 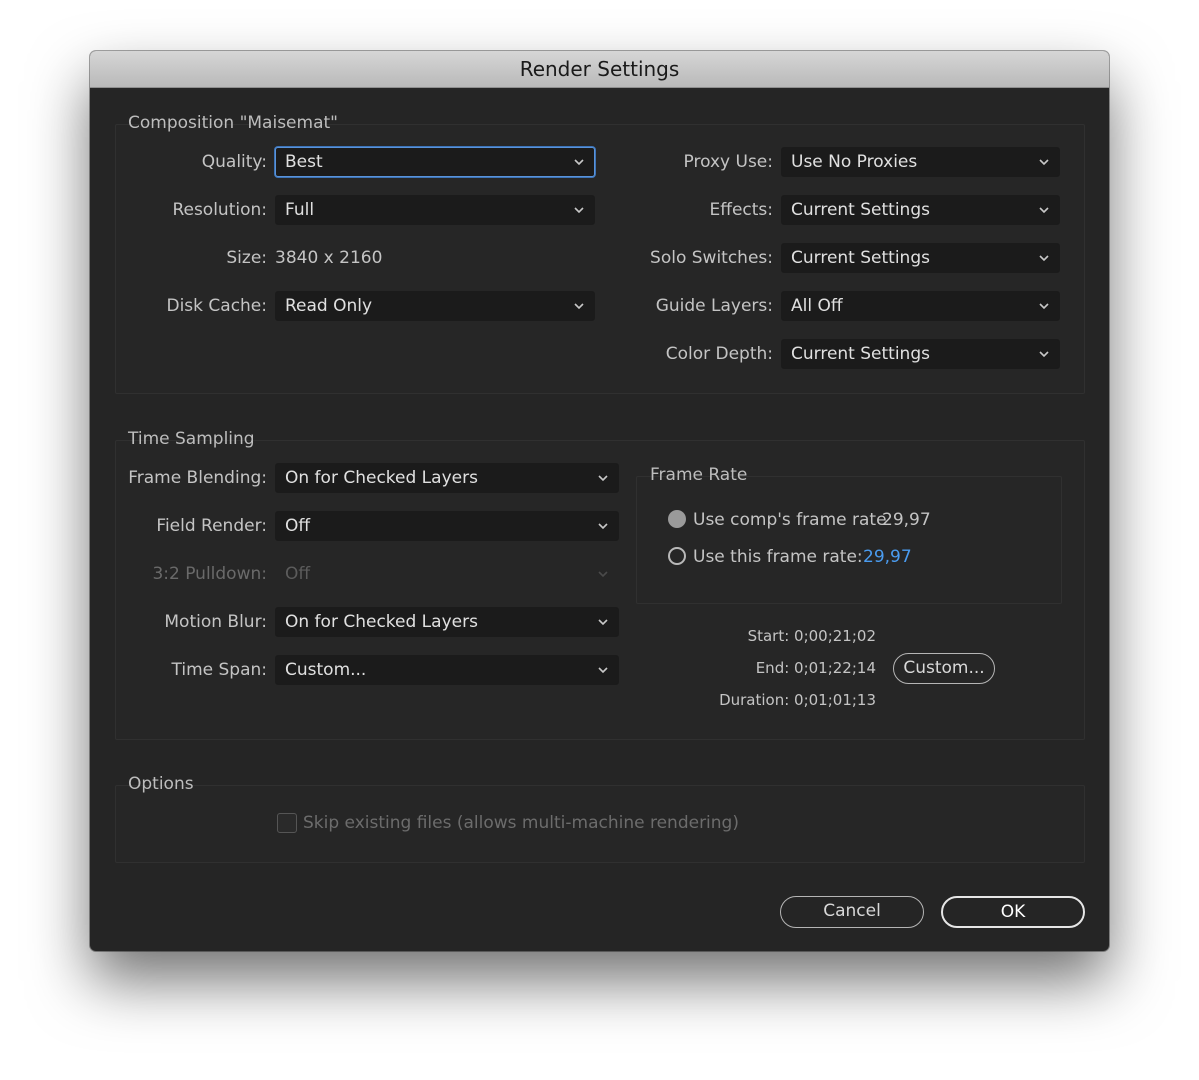 What do you see at coordinates (211, 526) in the screenshot?
I see `field-render-label: Field Render:` at bounding box center [211, 526].